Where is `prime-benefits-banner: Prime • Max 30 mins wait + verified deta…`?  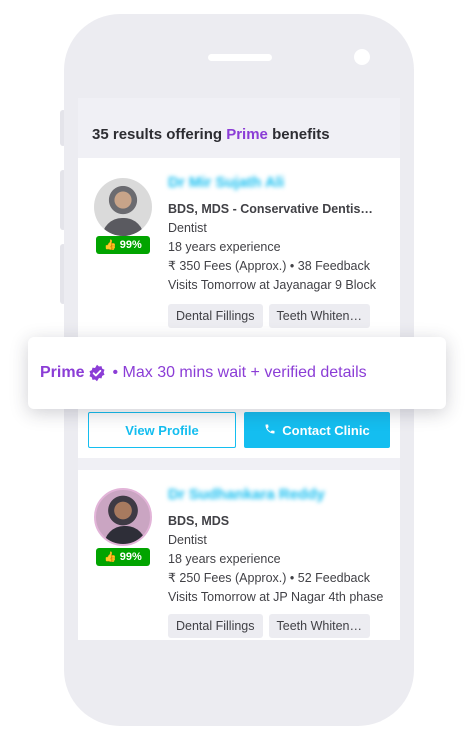
prime-benefits-banner: Prime • Max 30 mins wait + verified deta… is located at coordinates (237, 373).